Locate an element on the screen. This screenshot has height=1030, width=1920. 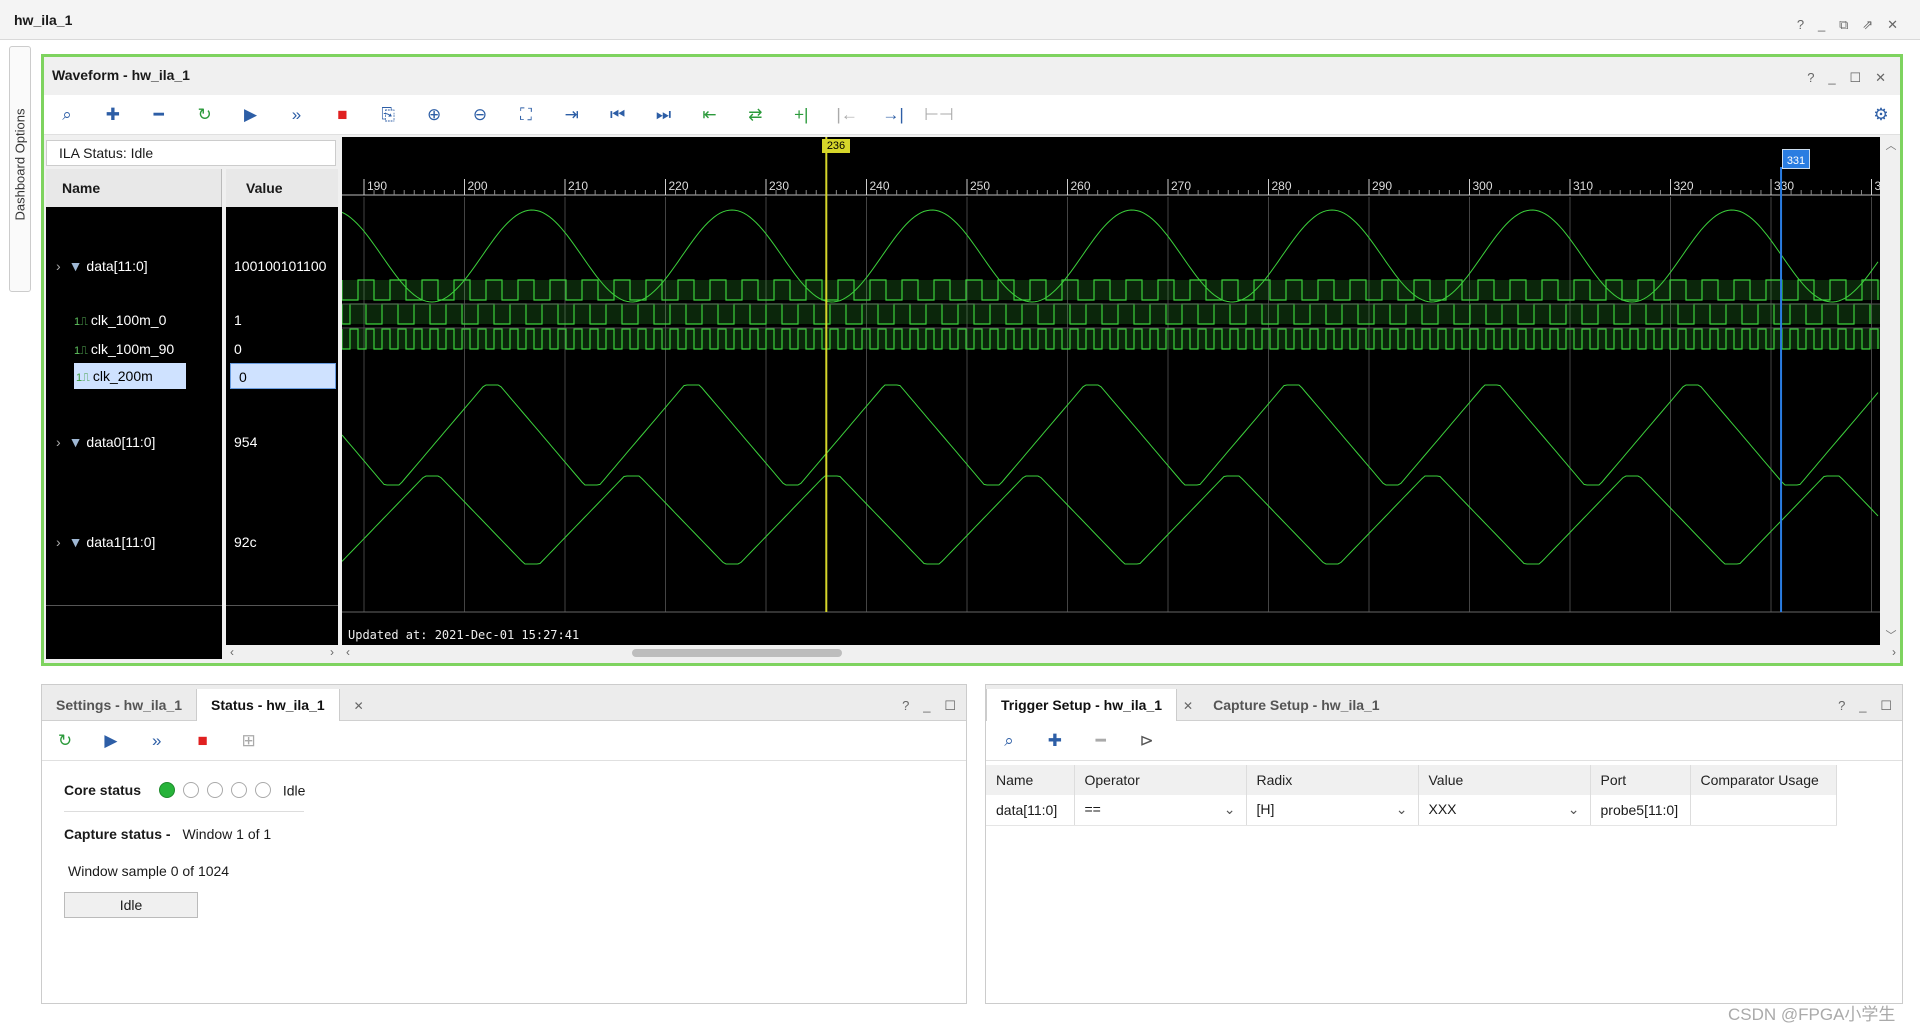
col-name: Name is located at coordinates (1030, 780).